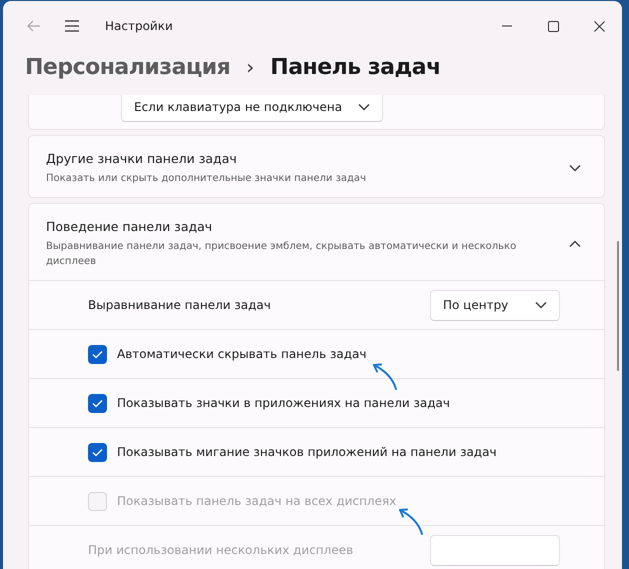 The image size is (629, 569). Describe the element at coordinates (221, 550) in the screenshot. I see `setting-label: При использовании нескольких дисплеев` at that location.